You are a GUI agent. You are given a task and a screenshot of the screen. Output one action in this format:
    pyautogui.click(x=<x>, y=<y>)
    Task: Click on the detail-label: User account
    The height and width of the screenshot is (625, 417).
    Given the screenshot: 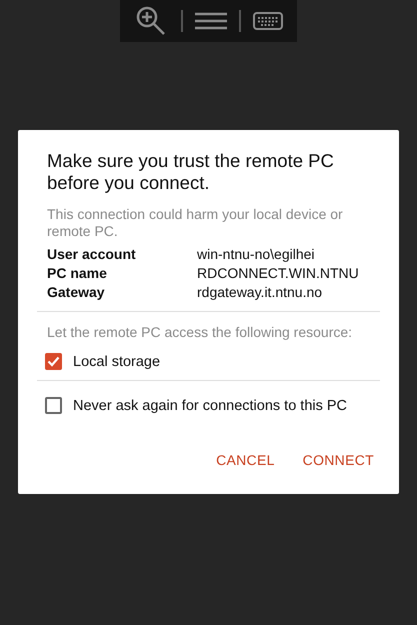 What is the action you would take?
    pyautogui.click(x=92, y=254)
    